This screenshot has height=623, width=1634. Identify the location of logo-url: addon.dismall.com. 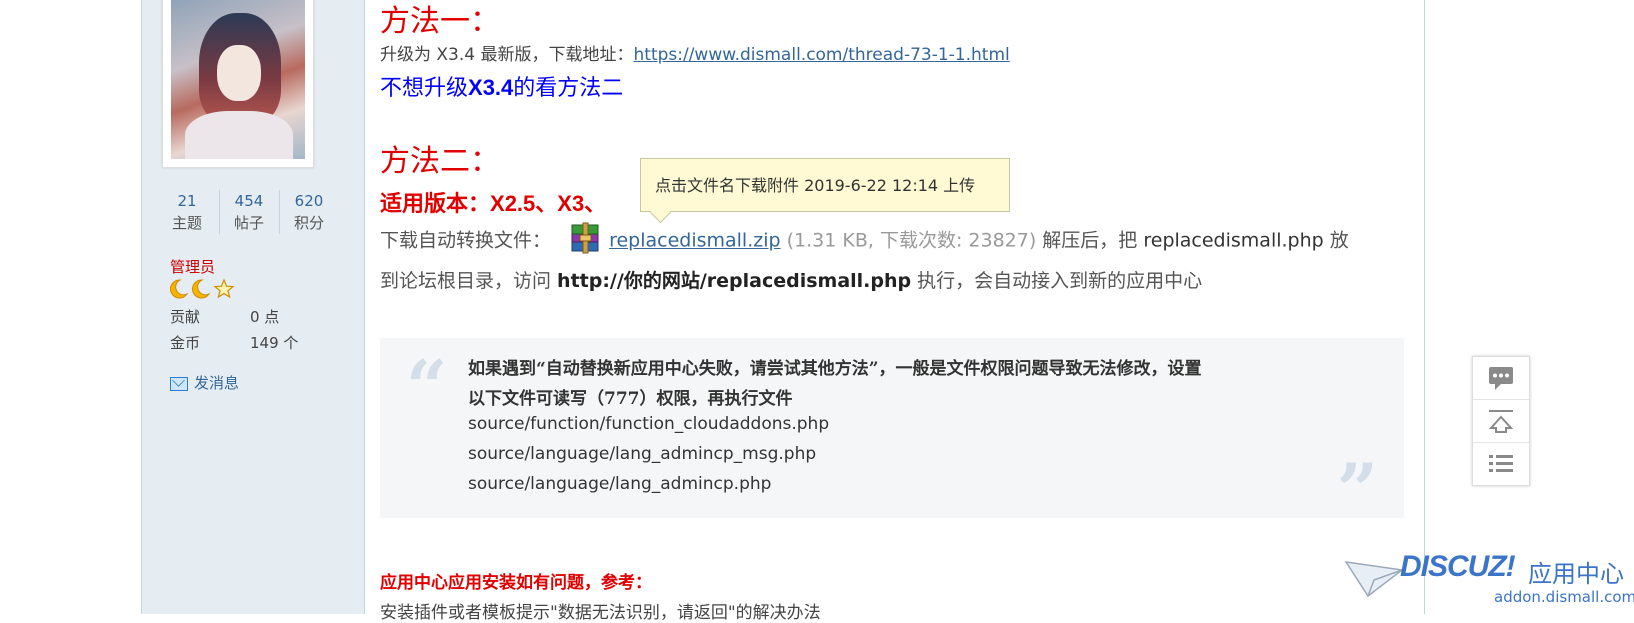
(1564, 597).